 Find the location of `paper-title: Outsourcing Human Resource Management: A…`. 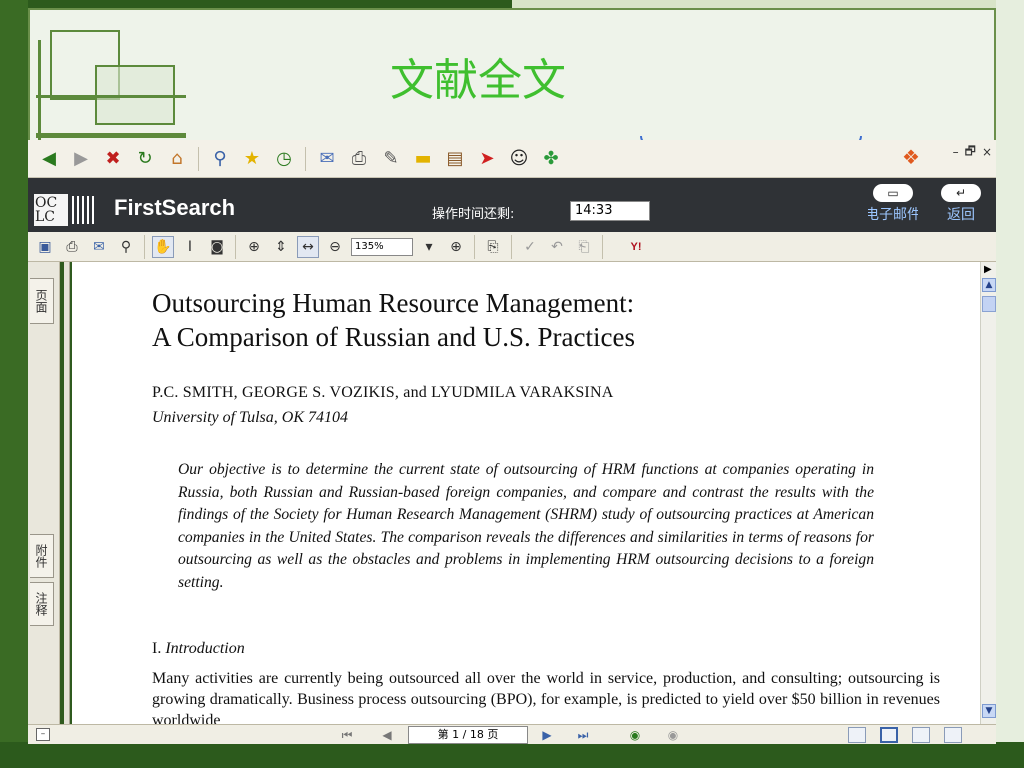

paper-title: Outsourcing Human Resource Management: A… is located at coordinates (542, 320).